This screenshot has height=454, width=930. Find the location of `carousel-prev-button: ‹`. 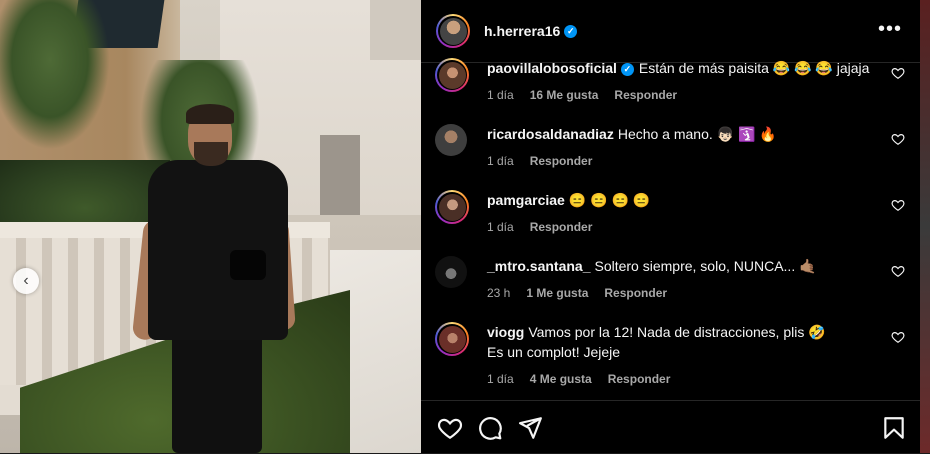

carousel-prev-button: ‹ is located at coordinates (26, 281).